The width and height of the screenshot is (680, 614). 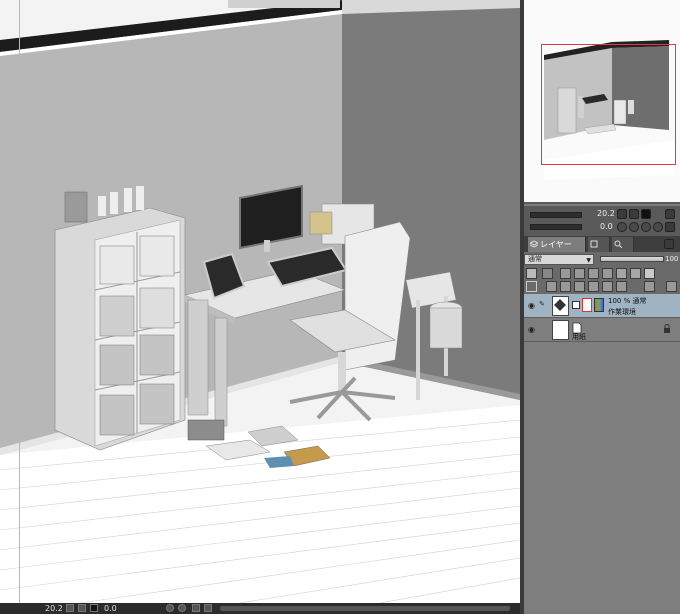 What do you see at coordinates (622, 312) in the screenshot?
I see `layer-name: 作業環境` at bounding box center [622, 312].